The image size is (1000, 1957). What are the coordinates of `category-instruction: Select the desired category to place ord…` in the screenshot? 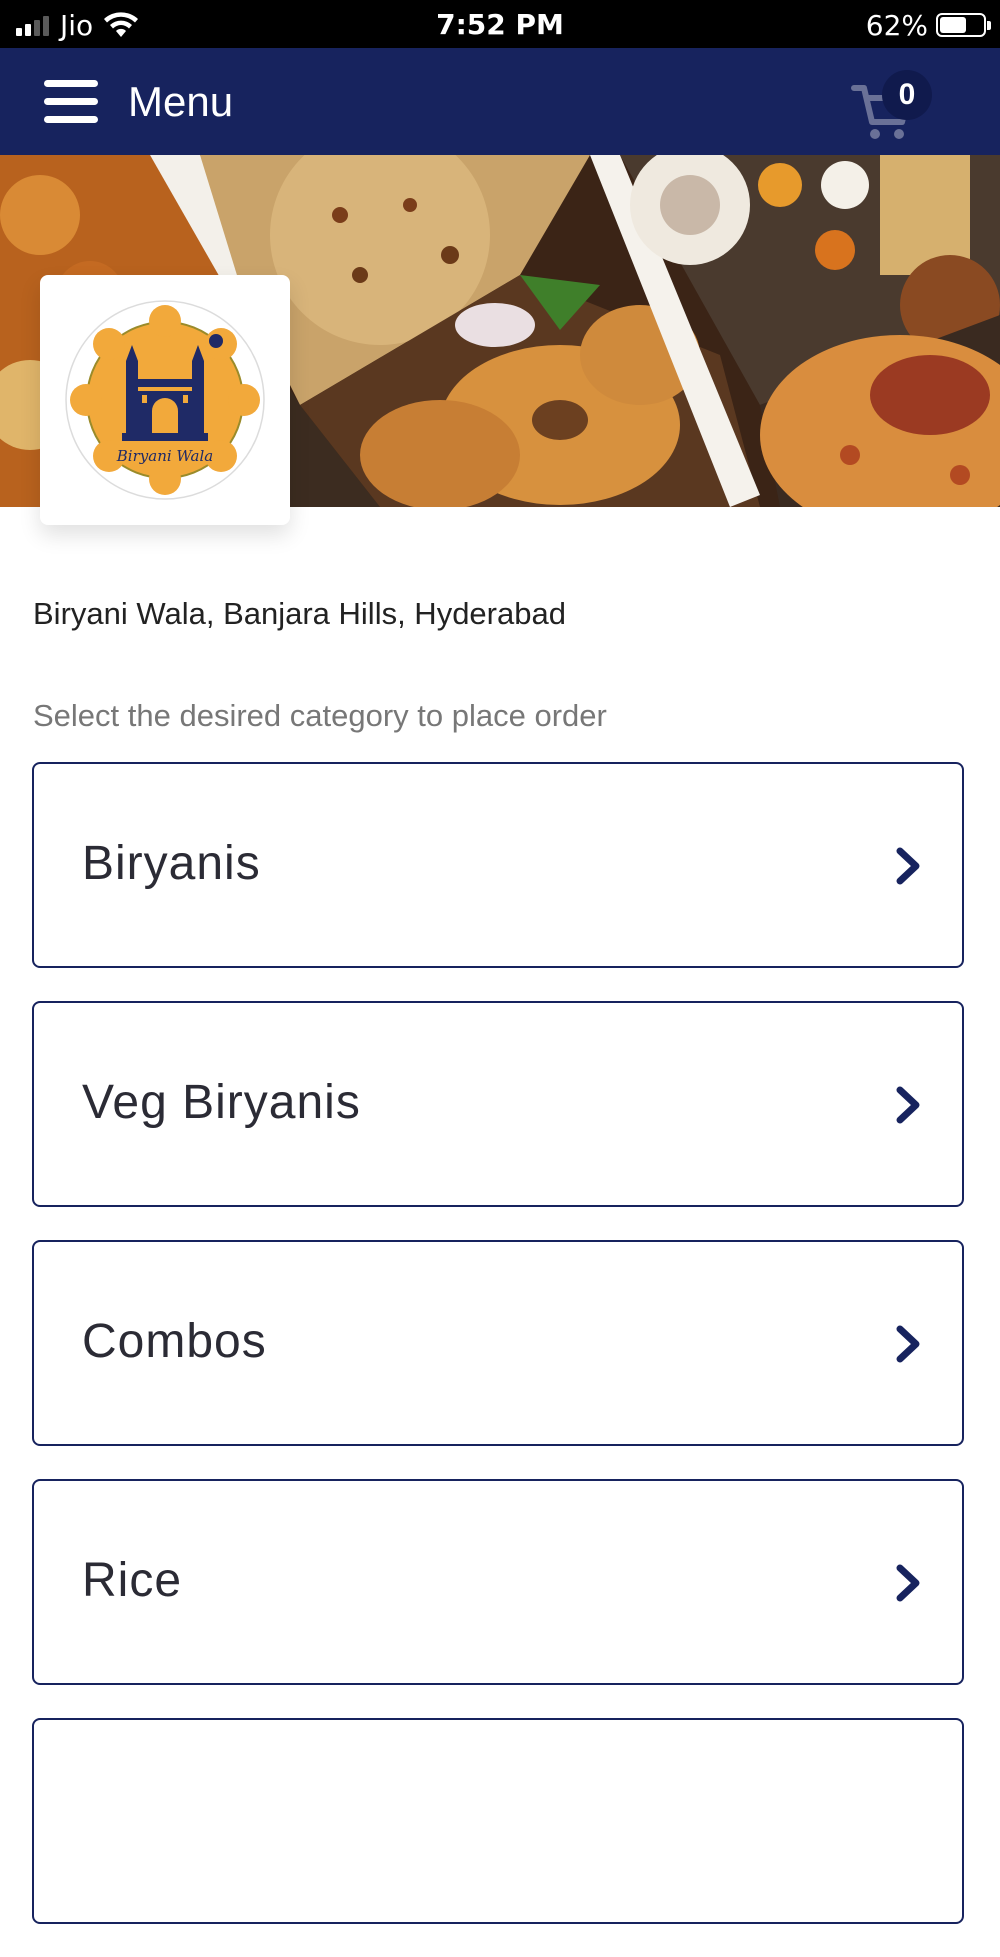 It's located at (320, 715).